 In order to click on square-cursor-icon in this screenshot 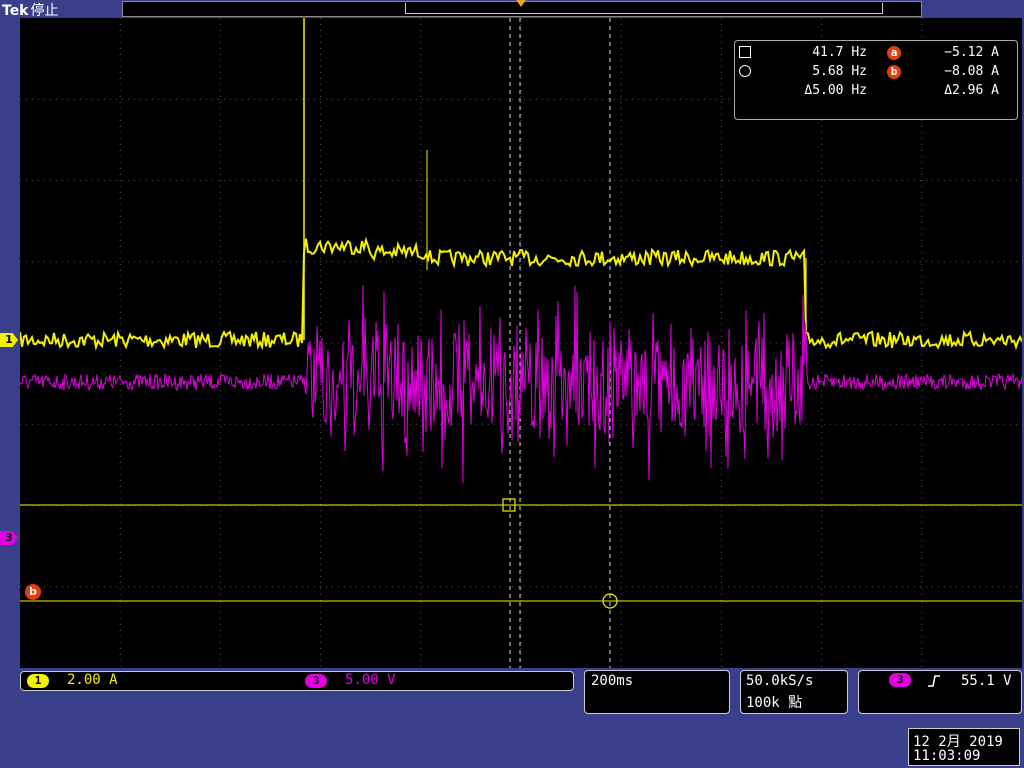, I will do `click(745, 52)`.